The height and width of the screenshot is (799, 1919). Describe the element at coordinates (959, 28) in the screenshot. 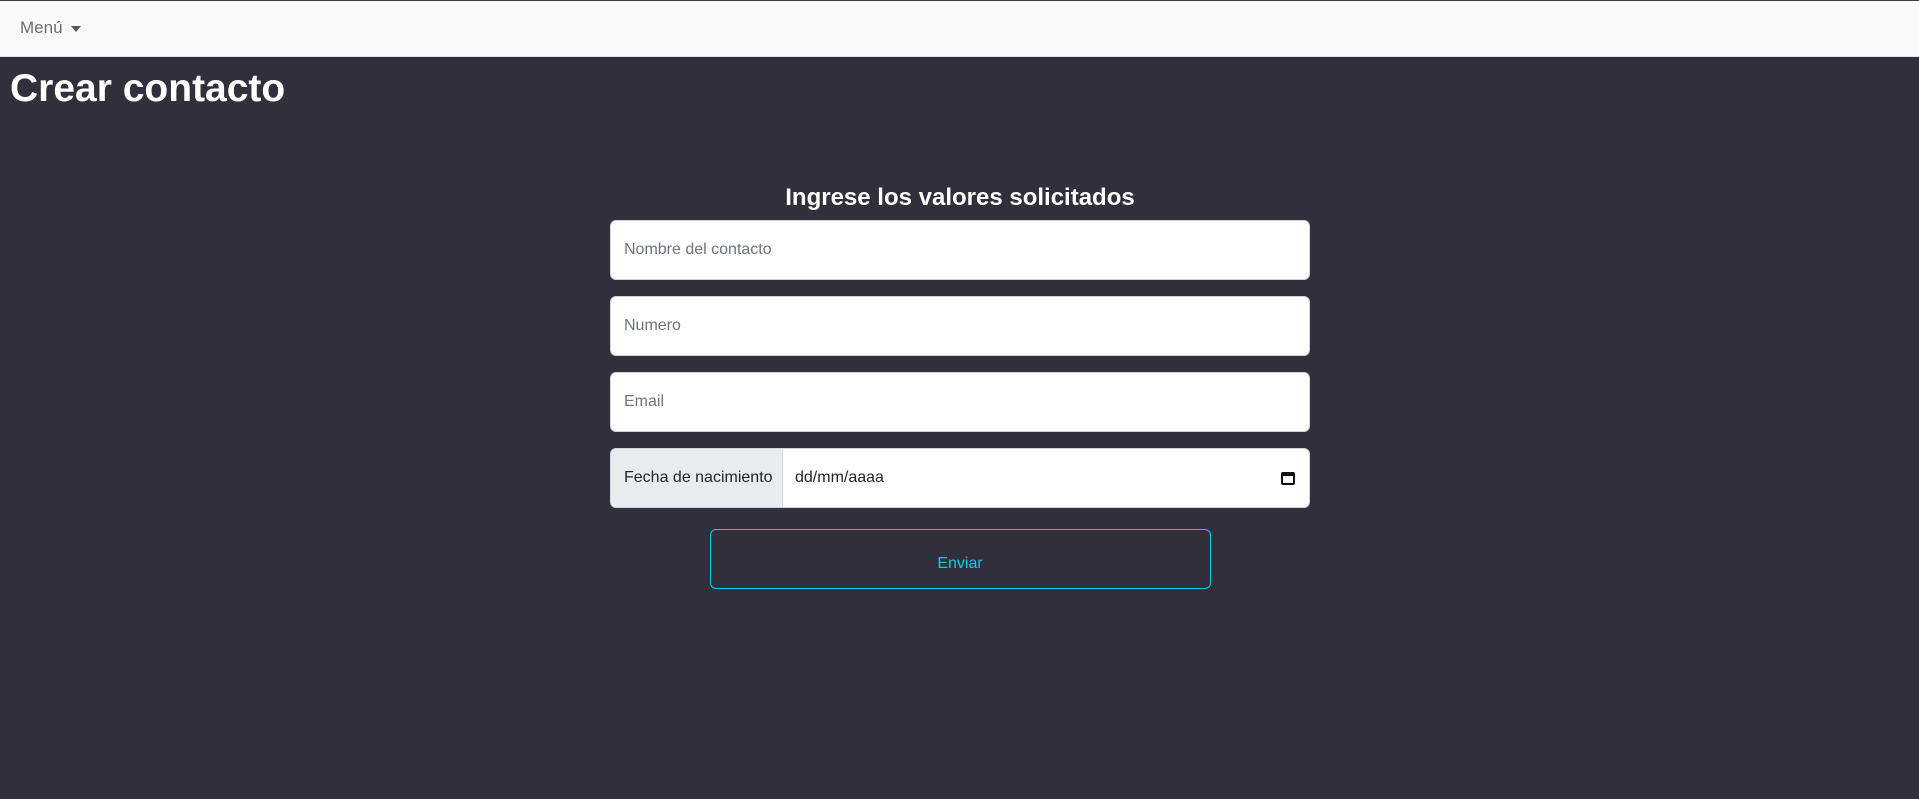

I see `navbar: Menú` at that location.